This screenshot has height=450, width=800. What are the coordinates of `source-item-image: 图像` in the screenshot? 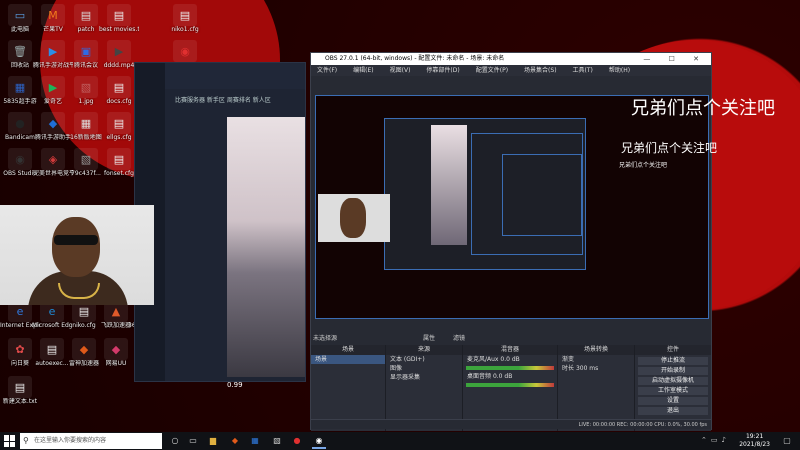 It's located at (424, 368).